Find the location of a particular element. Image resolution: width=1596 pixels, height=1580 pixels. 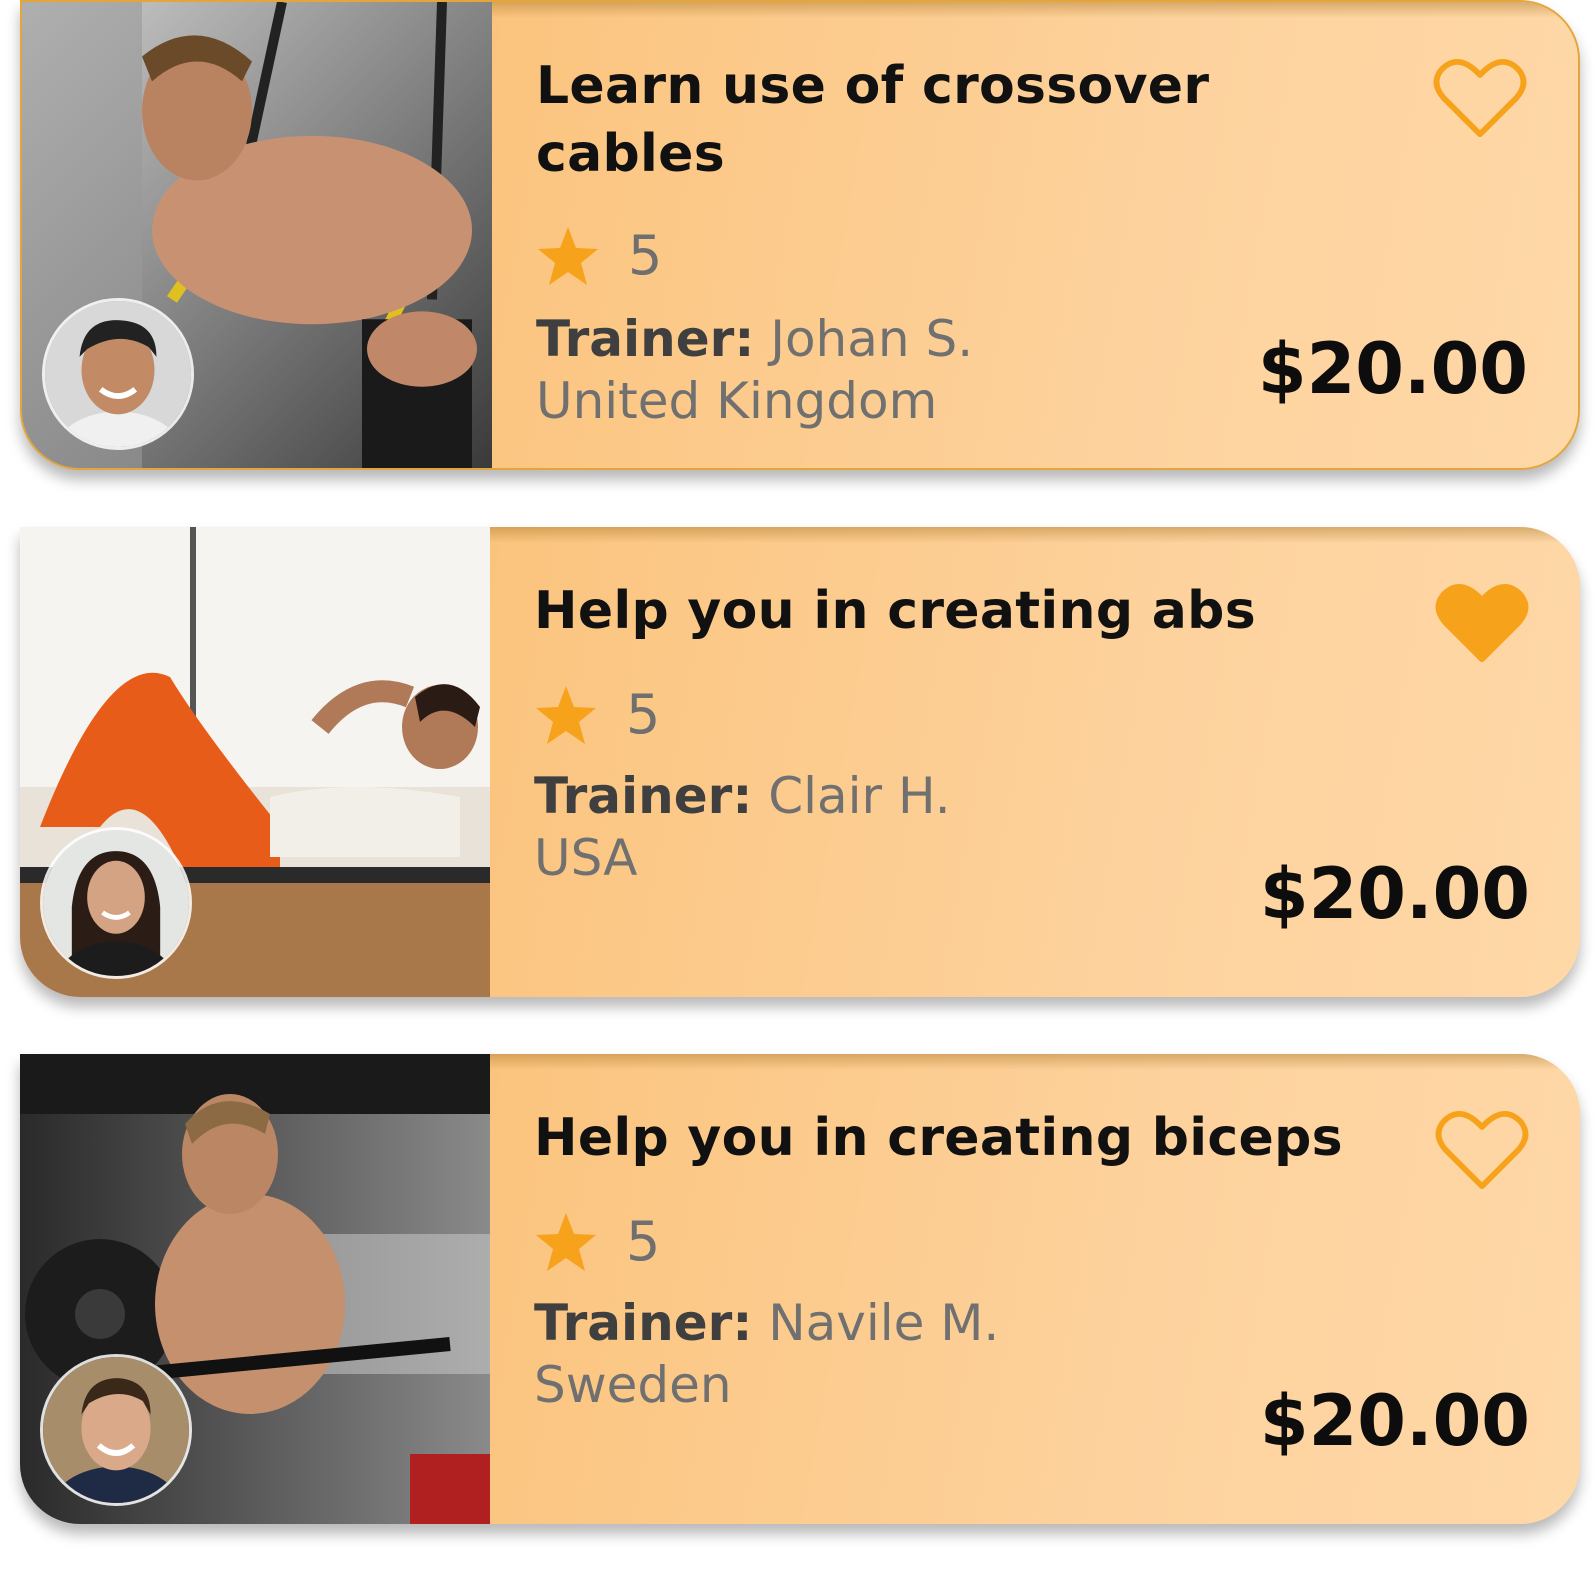

course-title: Help you in creating biceps is located at coordinates (938, 1138).